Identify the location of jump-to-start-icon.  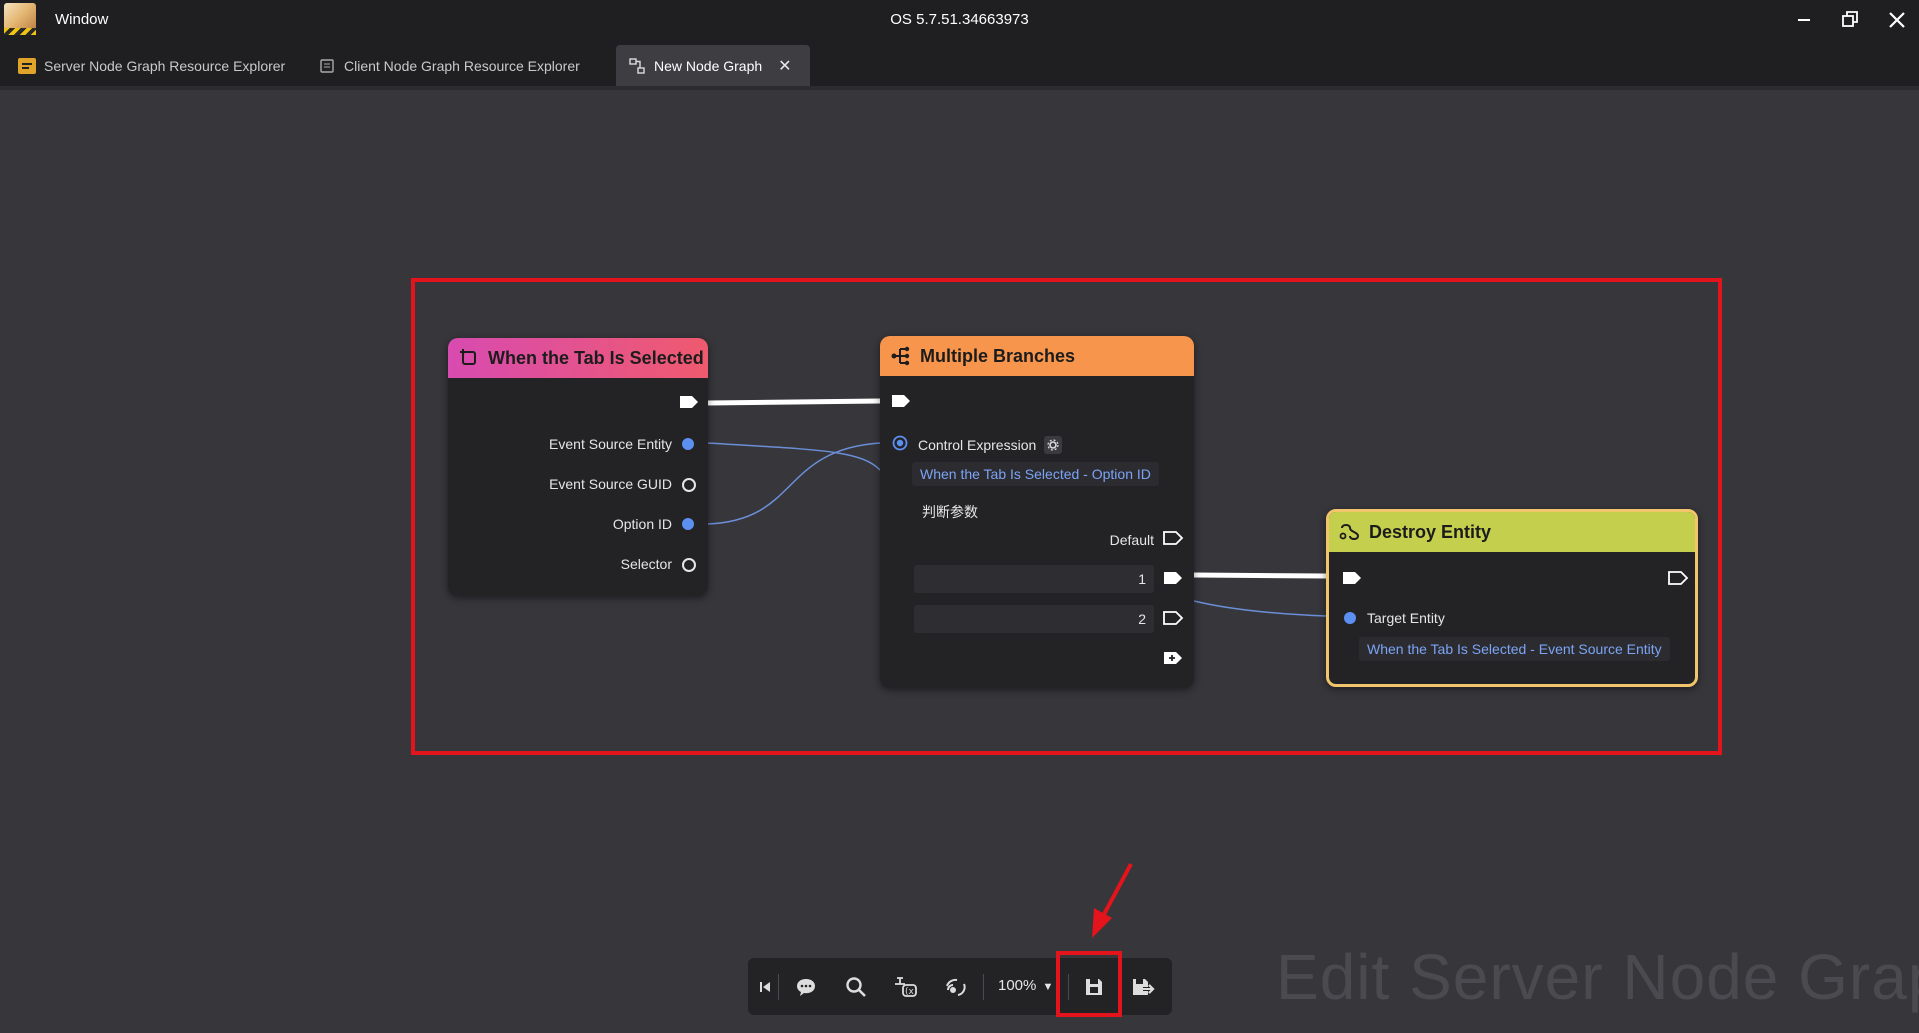
(765, 987).